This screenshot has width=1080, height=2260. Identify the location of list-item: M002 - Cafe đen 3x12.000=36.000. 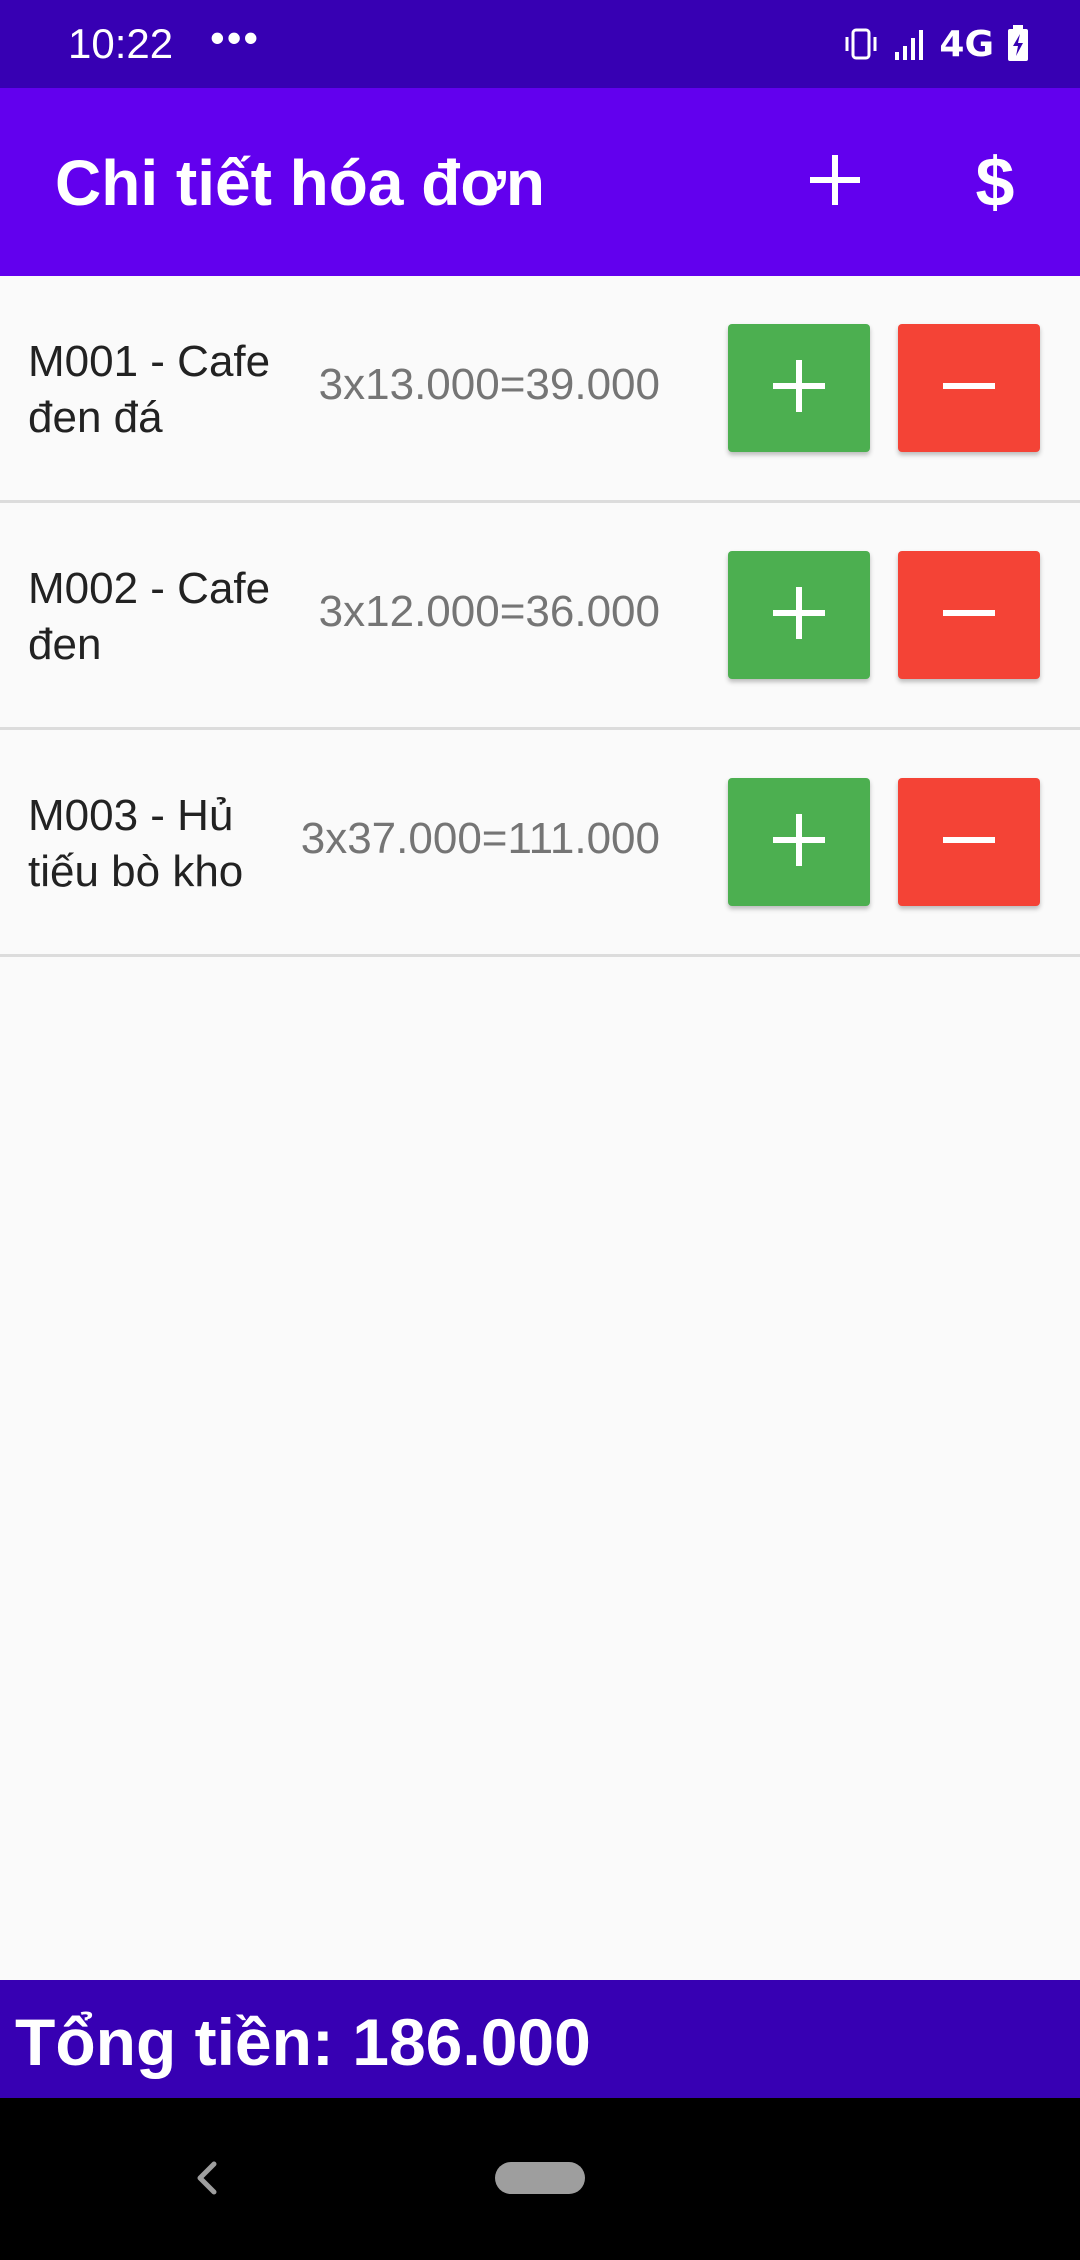
(540, 616).